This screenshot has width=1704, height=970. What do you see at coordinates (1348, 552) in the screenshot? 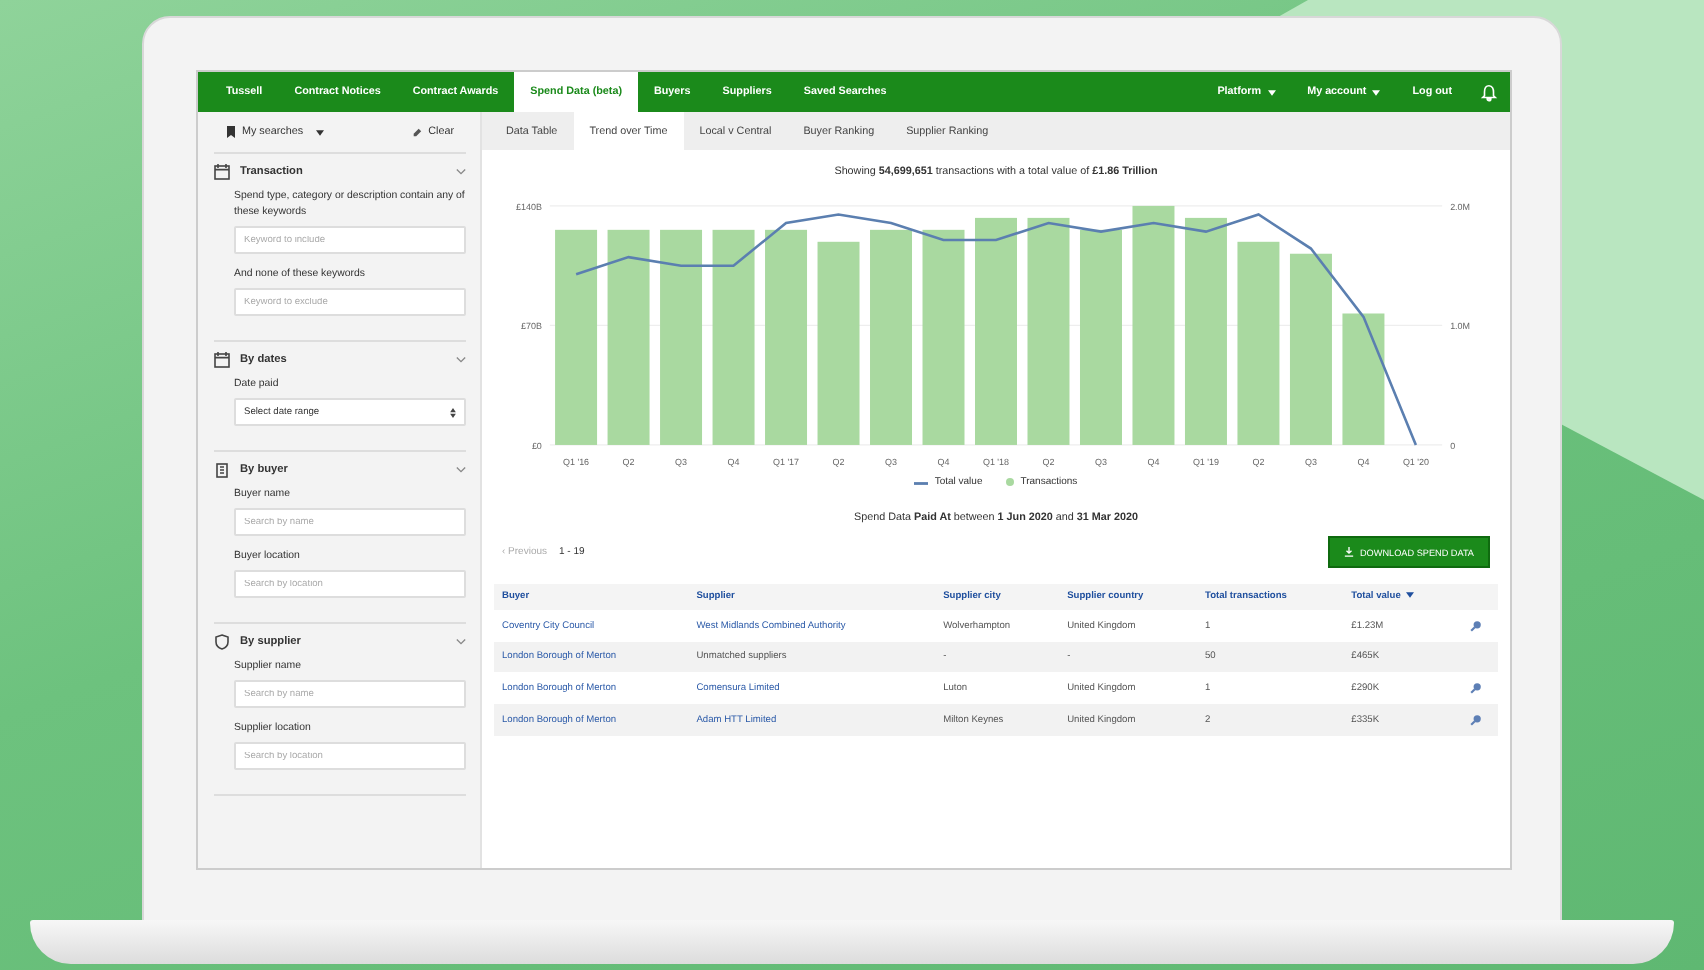
I see `download-icon` at bounding box center [1348, 552].